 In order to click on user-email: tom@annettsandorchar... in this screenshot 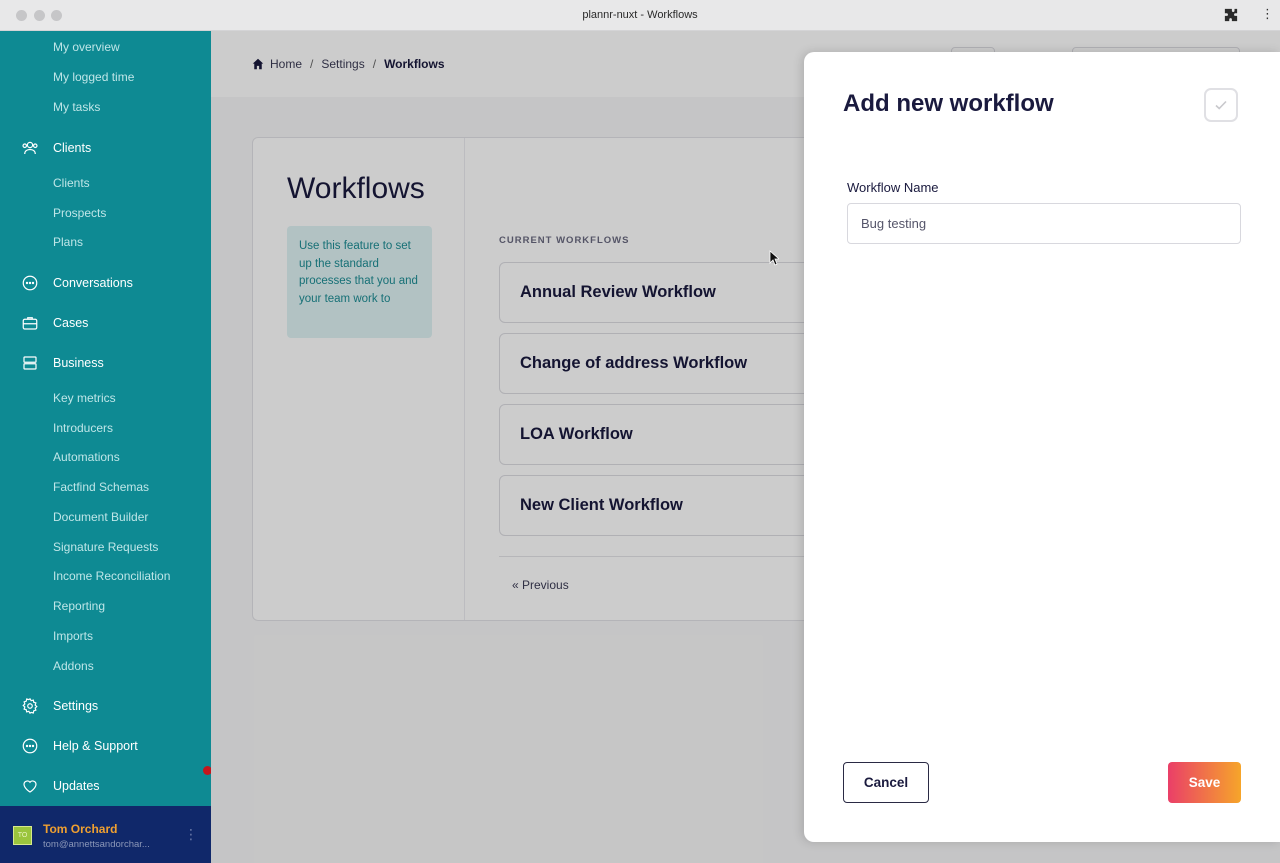, I will do `click(96, 844)`.